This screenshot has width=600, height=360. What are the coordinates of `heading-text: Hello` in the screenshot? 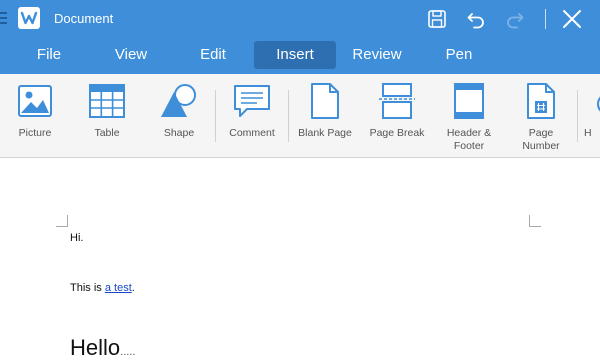 It's located at (95, 347).